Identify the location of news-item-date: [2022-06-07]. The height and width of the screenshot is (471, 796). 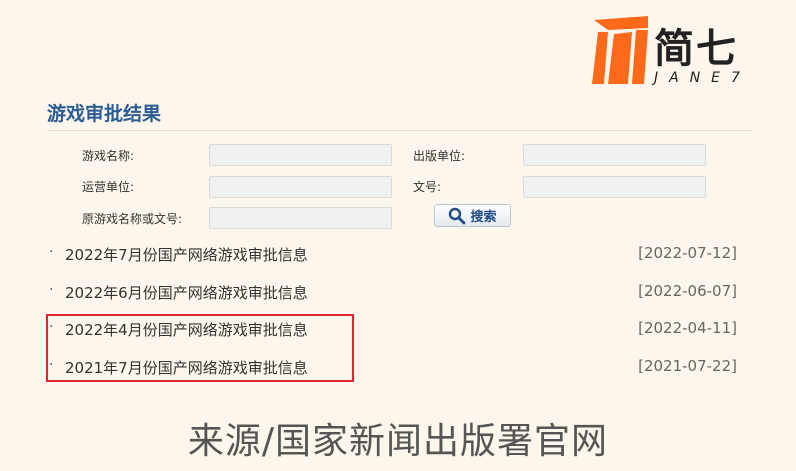
(687, 291).